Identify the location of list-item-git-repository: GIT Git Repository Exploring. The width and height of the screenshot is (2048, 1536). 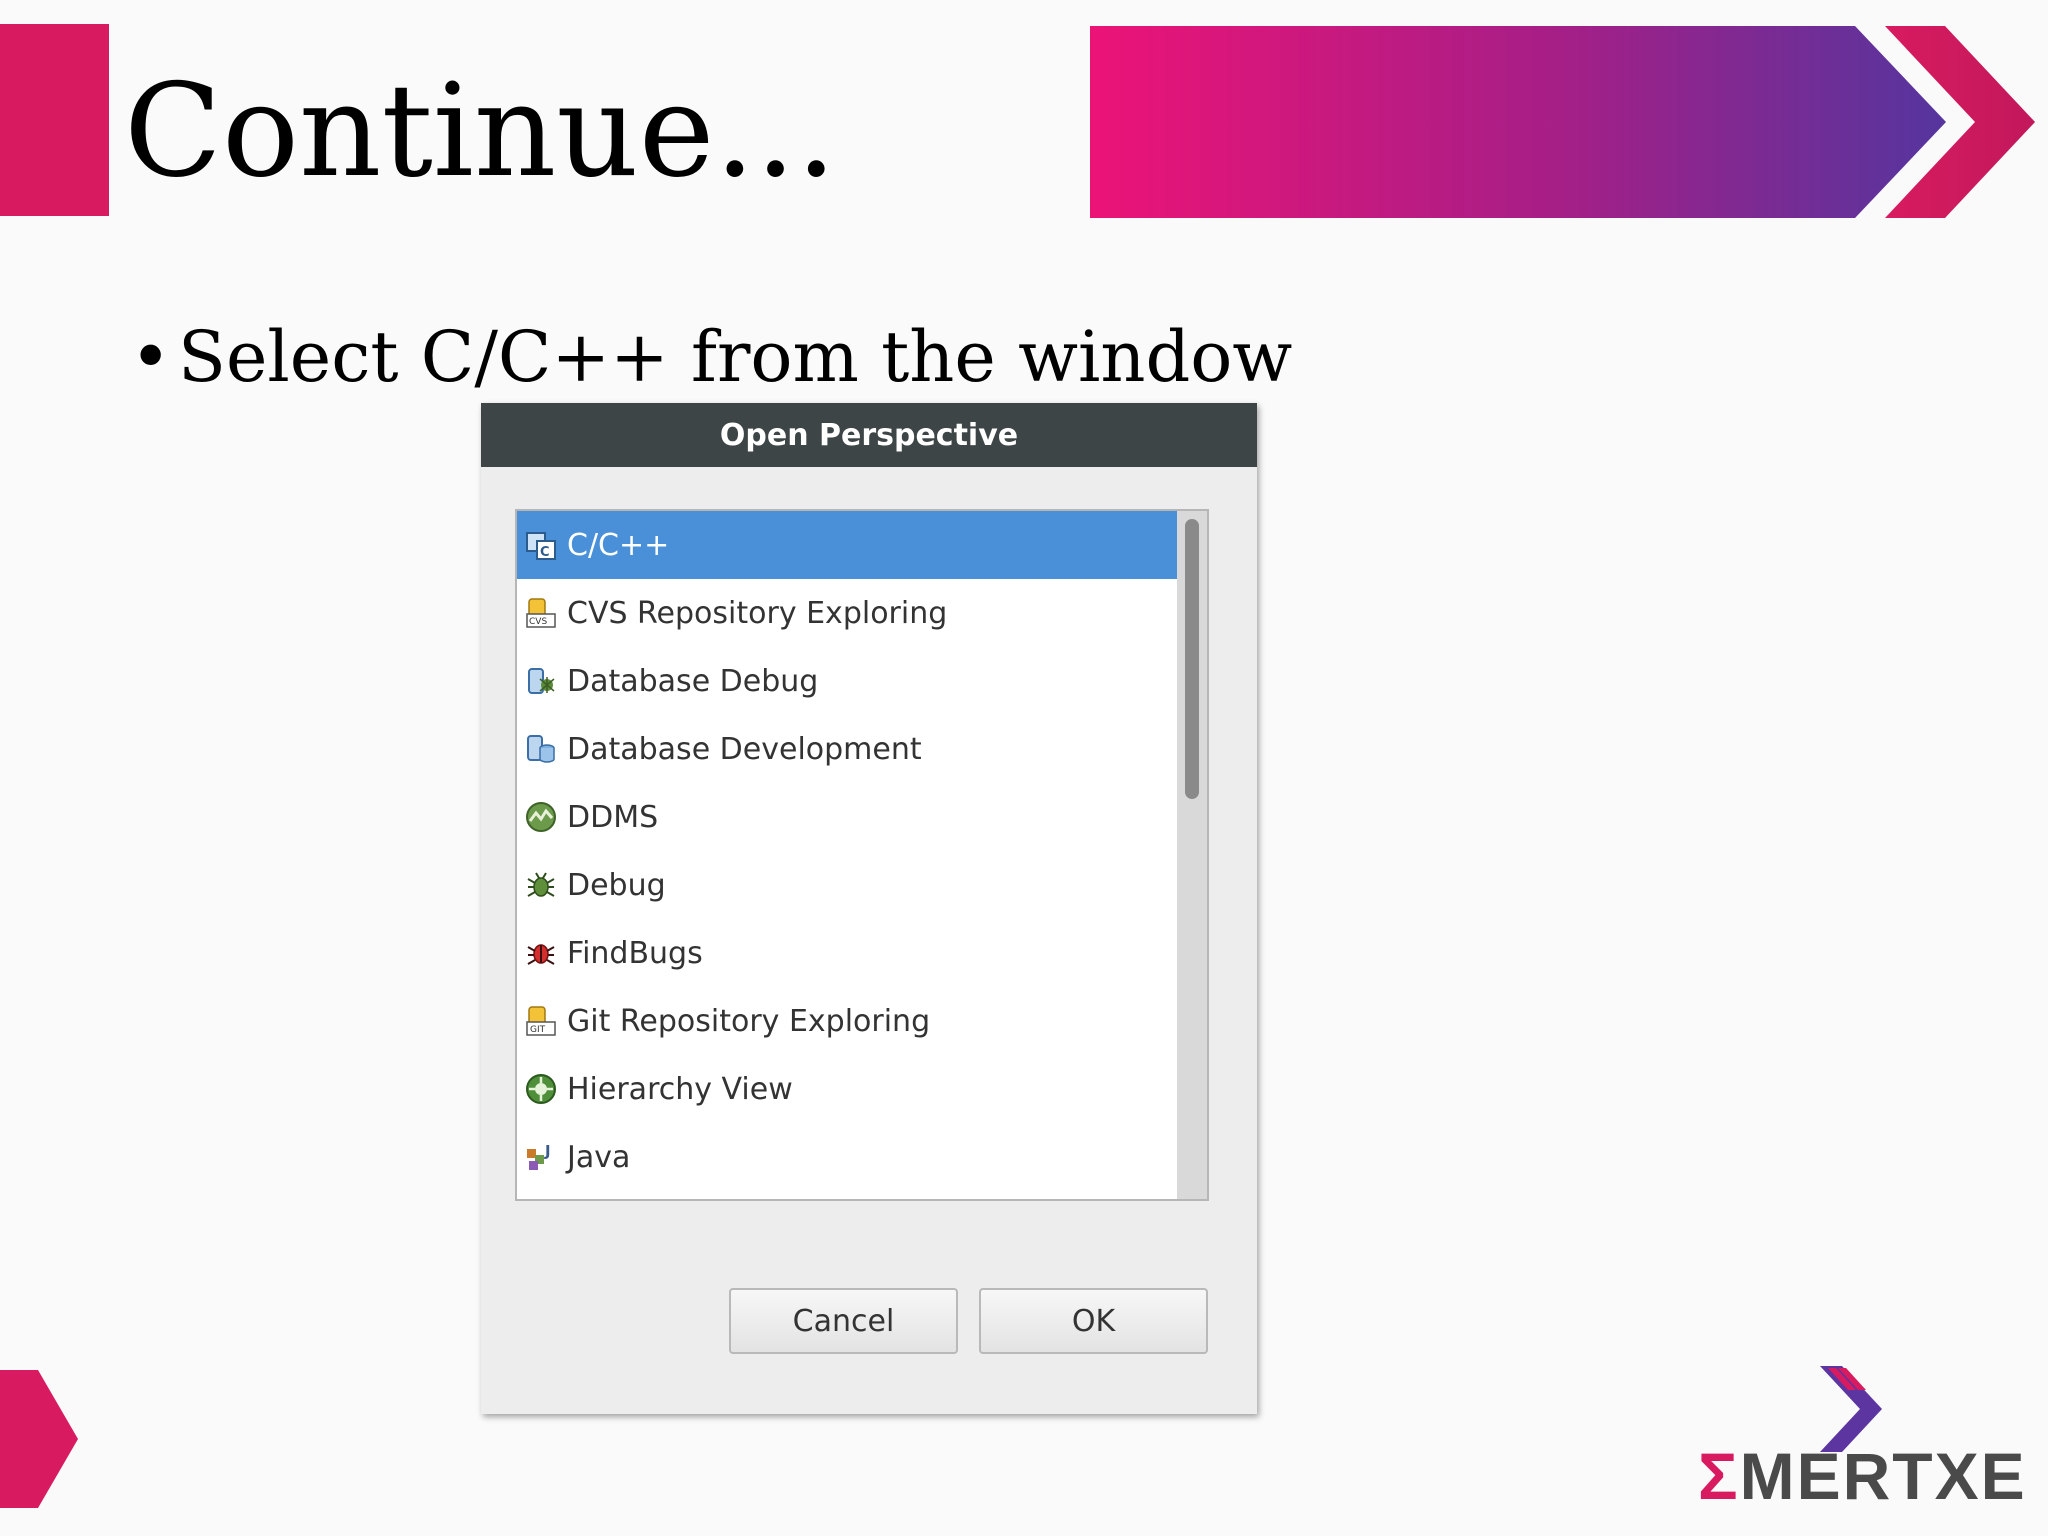
(847, 1021).